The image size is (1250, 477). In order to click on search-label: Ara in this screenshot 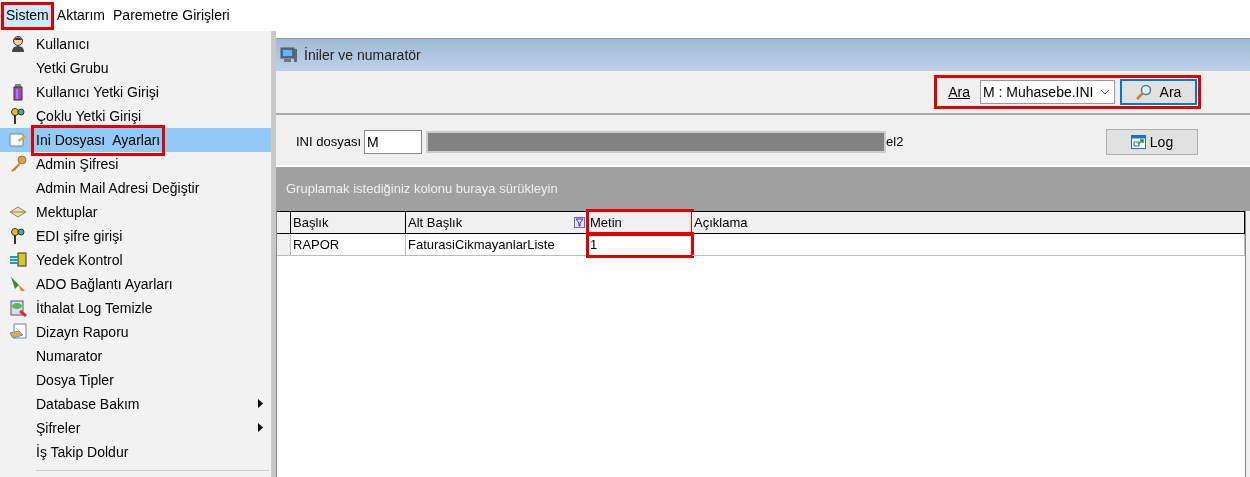, I will do `click(959, 92)`.